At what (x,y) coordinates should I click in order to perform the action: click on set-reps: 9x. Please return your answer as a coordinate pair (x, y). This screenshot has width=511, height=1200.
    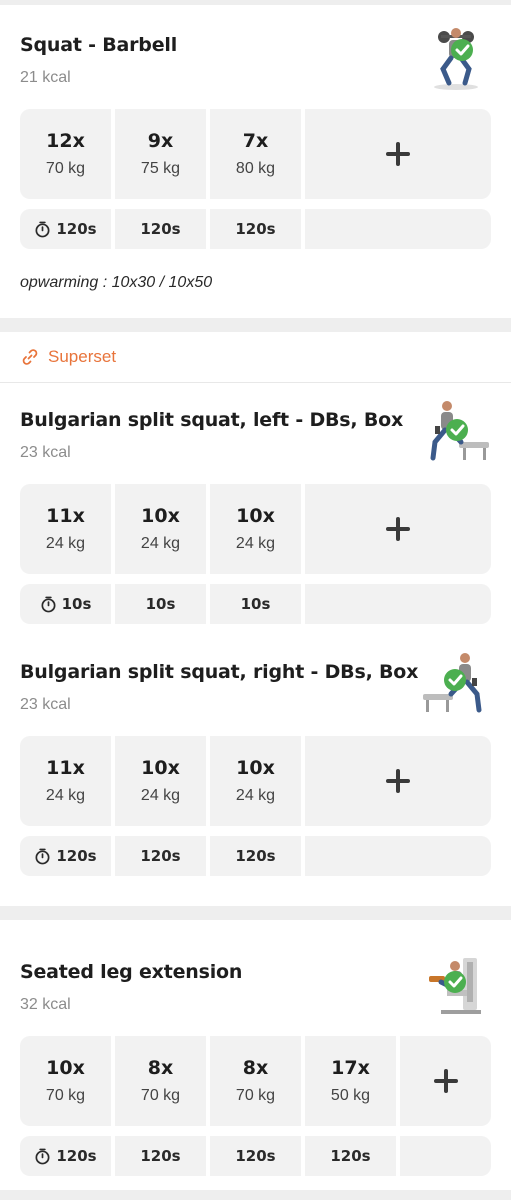
    Looking at the image, I should click on (160, 141).